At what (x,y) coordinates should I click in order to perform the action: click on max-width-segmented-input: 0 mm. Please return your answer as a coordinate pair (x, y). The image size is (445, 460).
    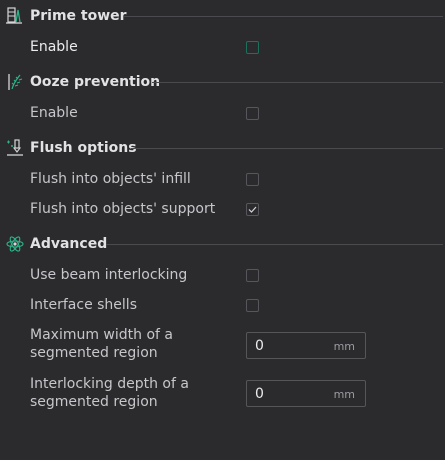
    Looking at the image, I should click on (306, 345).